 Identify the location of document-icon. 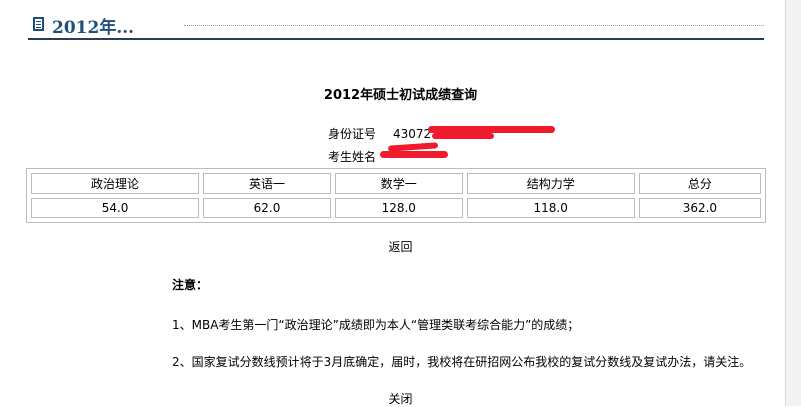
(38, 24).